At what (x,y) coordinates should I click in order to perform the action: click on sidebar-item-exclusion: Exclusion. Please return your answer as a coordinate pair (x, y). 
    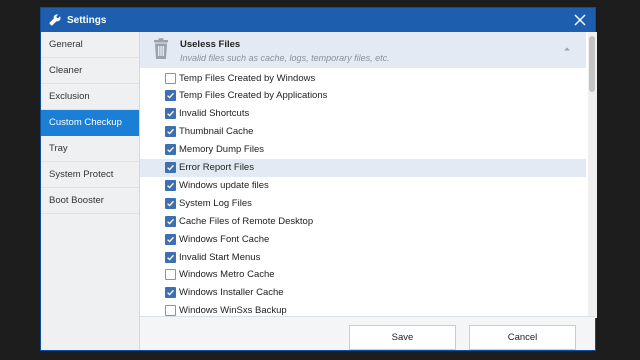
    Looking at the image, I should click on (90, 97).